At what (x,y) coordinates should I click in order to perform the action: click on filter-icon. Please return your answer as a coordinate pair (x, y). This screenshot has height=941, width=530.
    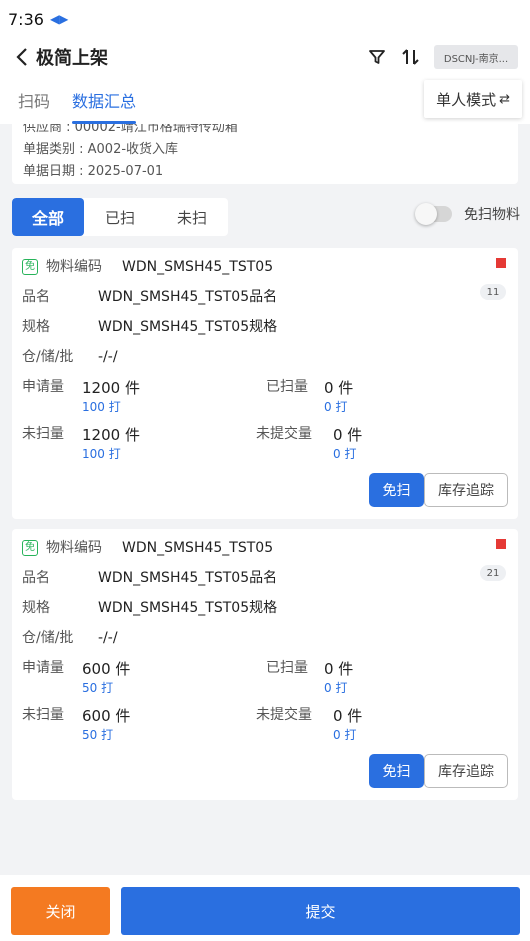
    Looking at the image, I should click on (377, 57).